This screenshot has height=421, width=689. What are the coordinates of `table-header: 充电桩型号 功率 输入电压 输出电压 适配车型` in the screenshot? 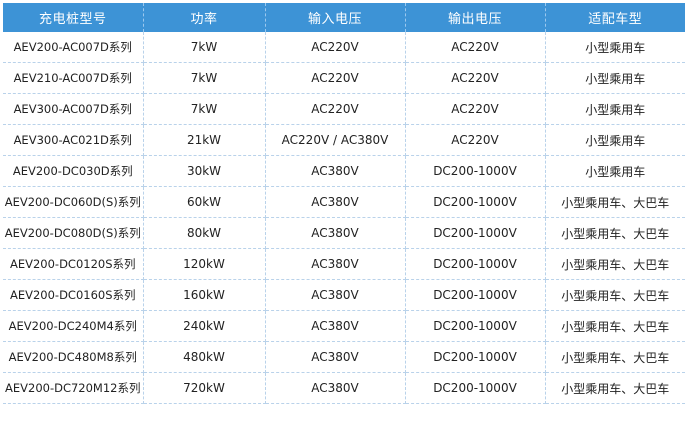 It's located at (344, 17).